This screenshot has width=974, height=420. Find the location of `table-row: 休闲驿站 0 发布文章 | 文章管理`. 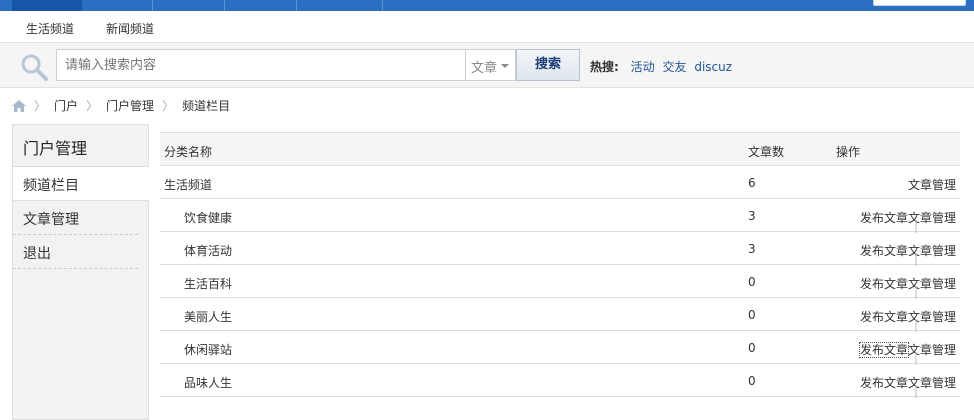

table-row: 休闲驿站 0 发布文章 | 文章管理 is located at coordinates (560, 348).